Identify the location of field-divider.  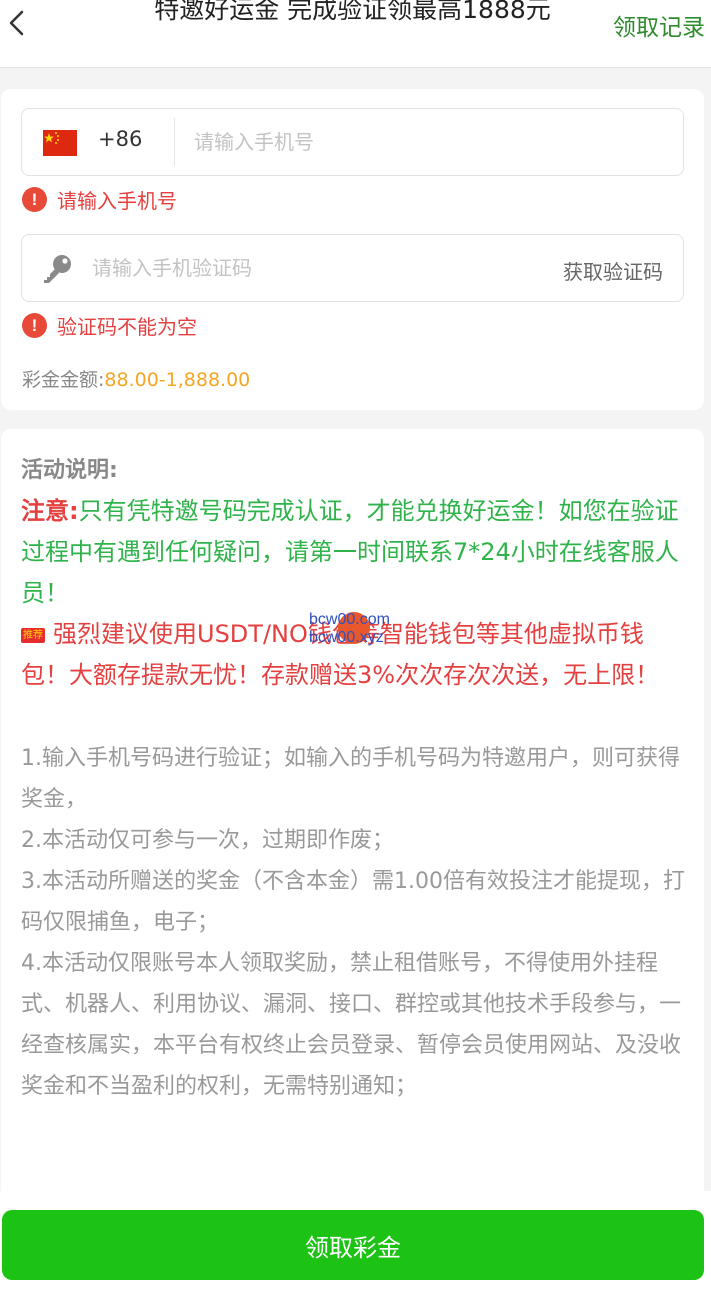
(174, 142).